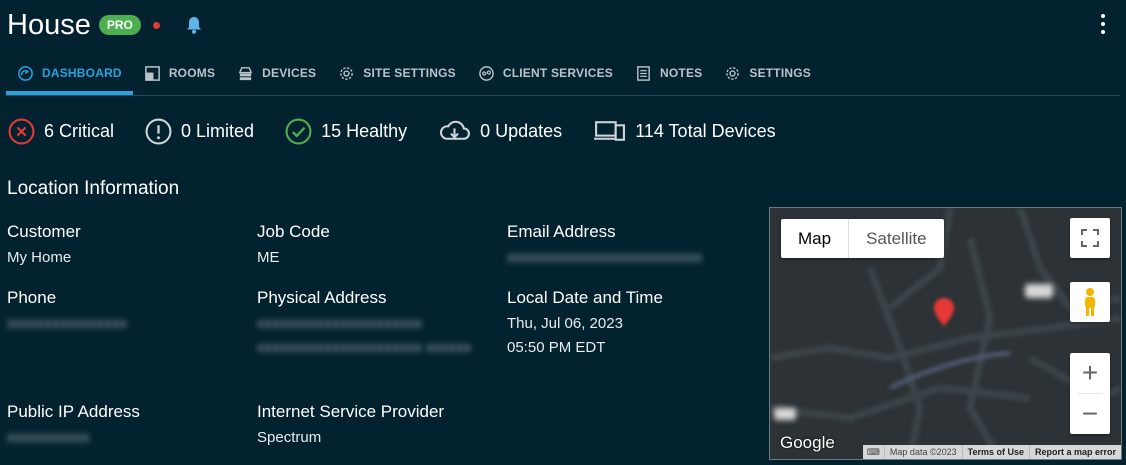  What do you see at coordinates (268, 257) in the screenshot?
I see `jobcode-value: ME` at bounding box center [268, 257].